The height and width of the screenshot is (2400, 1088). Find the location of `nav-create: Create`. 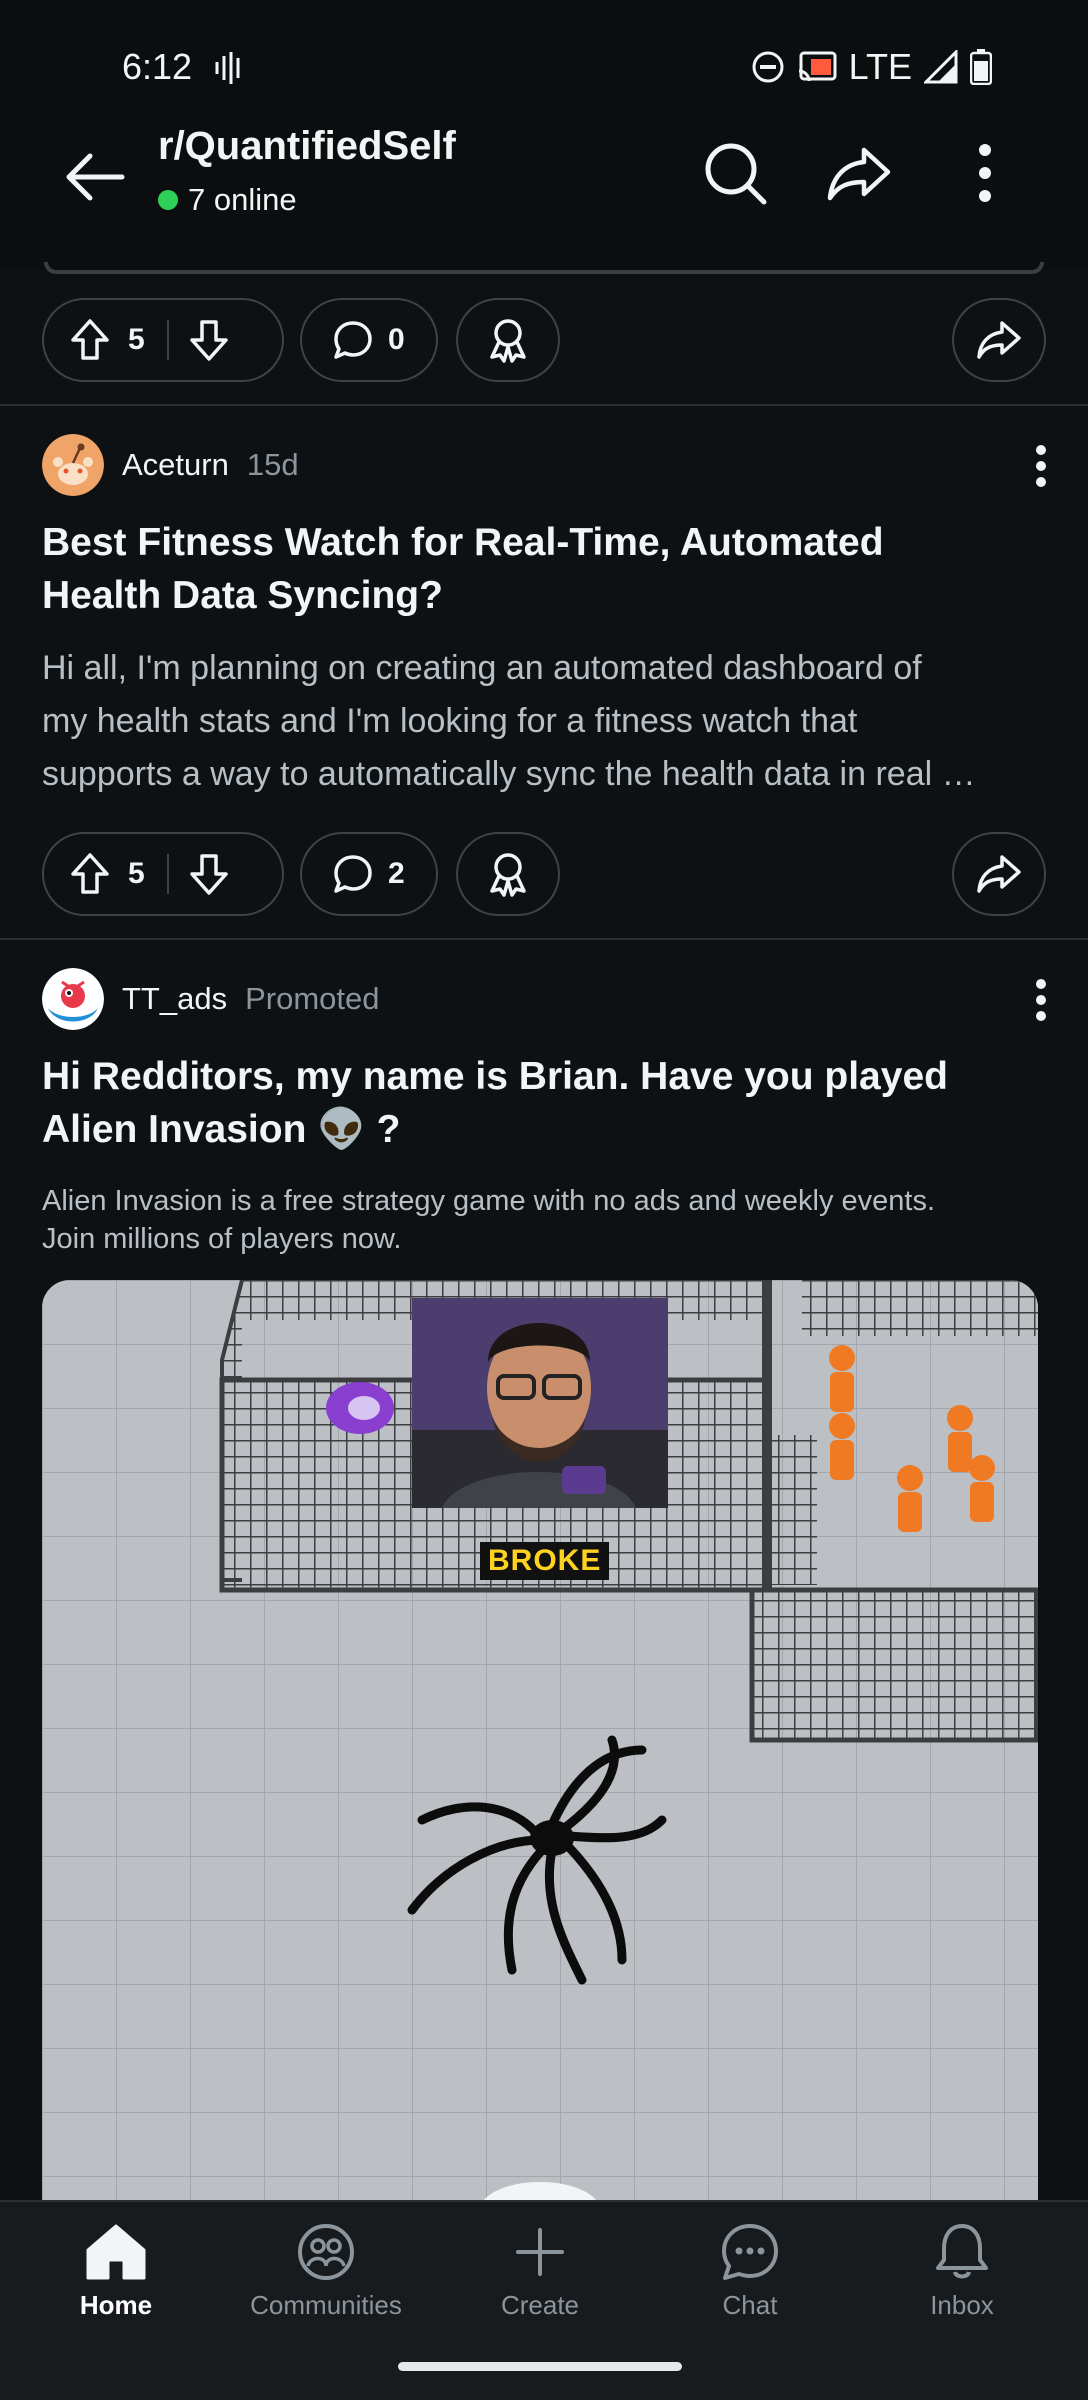

nav-create: Create is located at coordinates (540, 2271).